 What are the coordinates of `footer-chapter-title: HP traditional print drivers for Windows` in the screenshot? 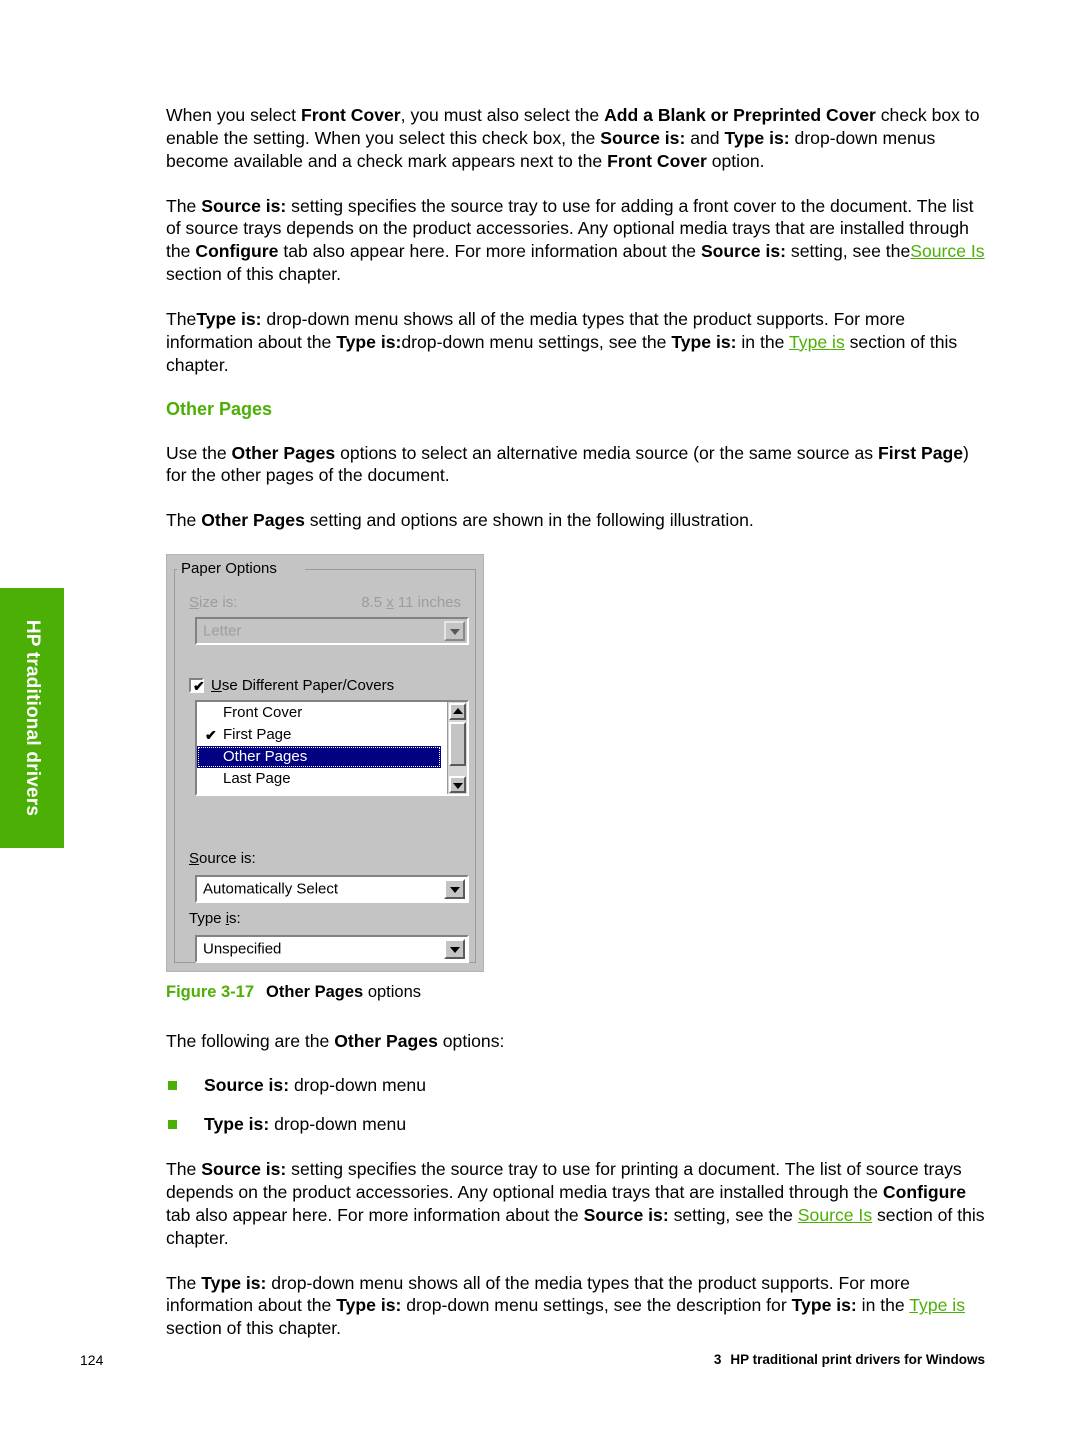 It's located at (857, 1359).